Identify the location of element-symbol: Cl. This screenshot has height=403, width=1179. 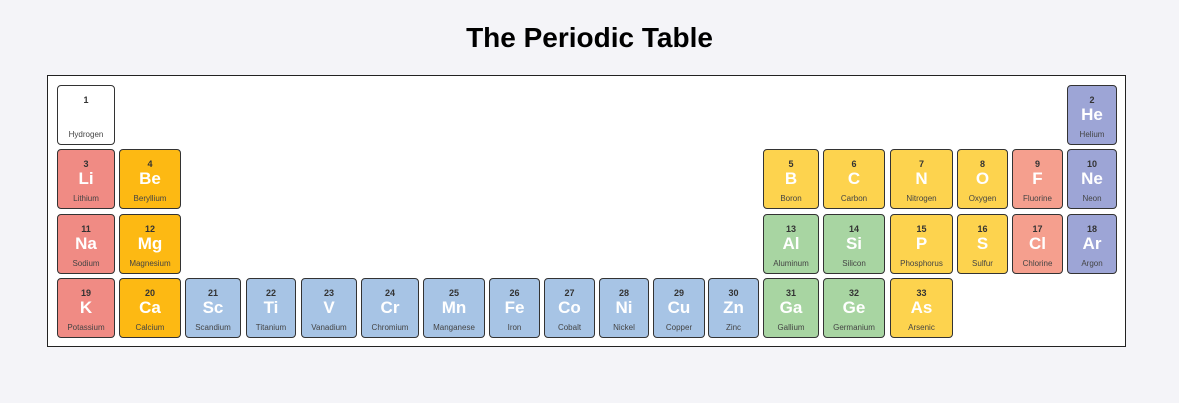
(1037, 243).